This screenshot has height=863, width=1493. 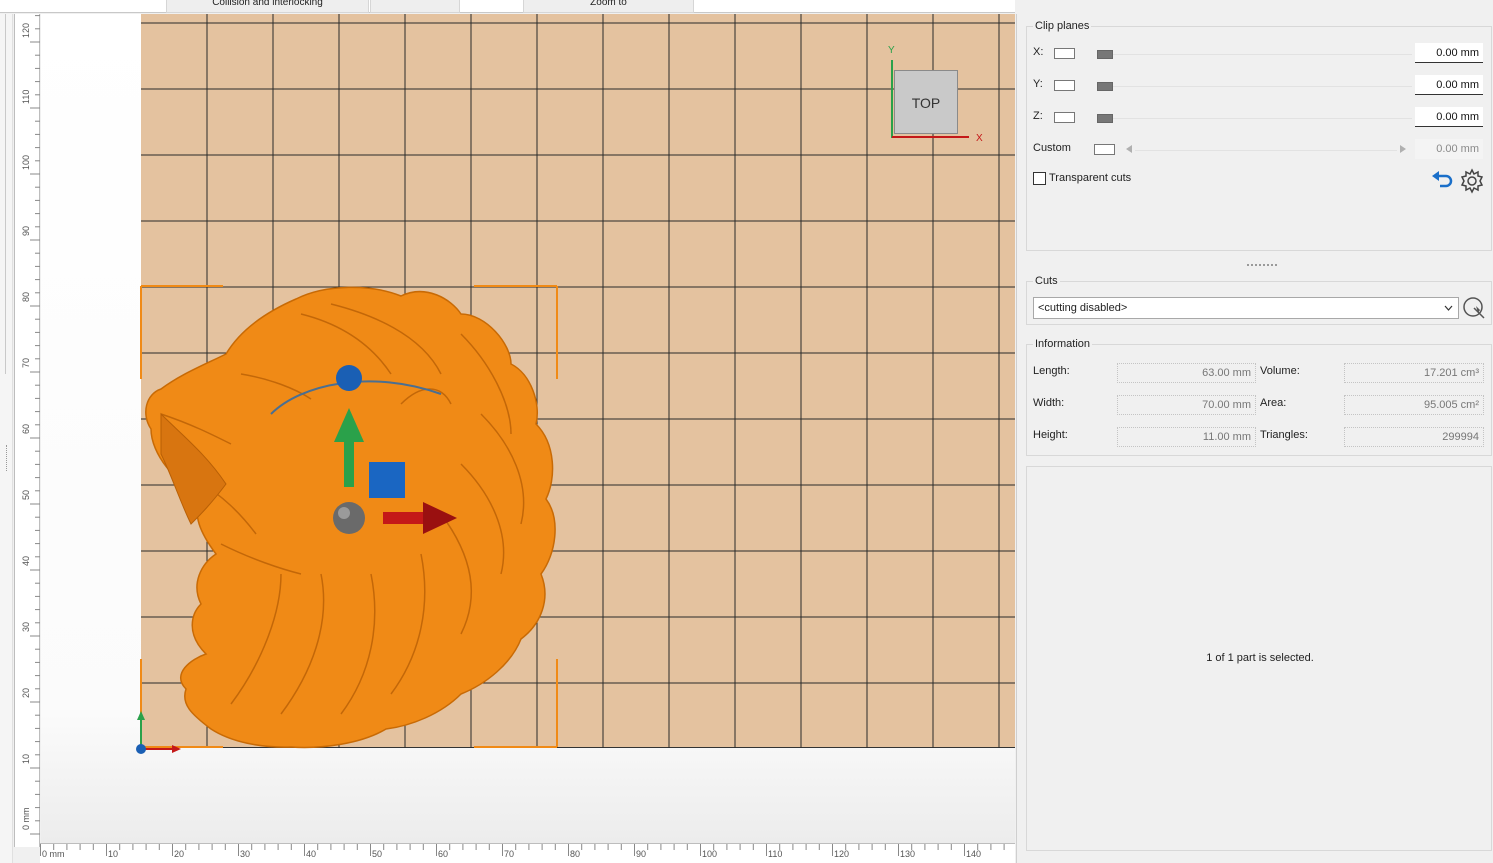 I want to click on tab-label: Zoom to, so click(x=608, y=4).